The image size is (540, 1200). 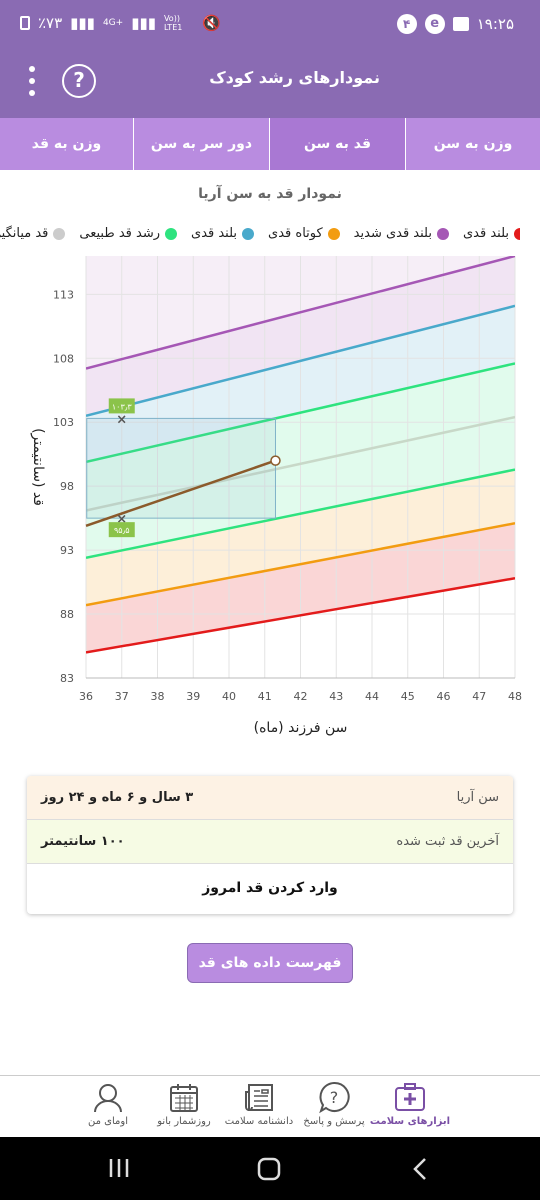 What do you see at coordinates (434, 24) in the screenshot?
I see `app-notification-icon: e` at bounding box center [434, 24].